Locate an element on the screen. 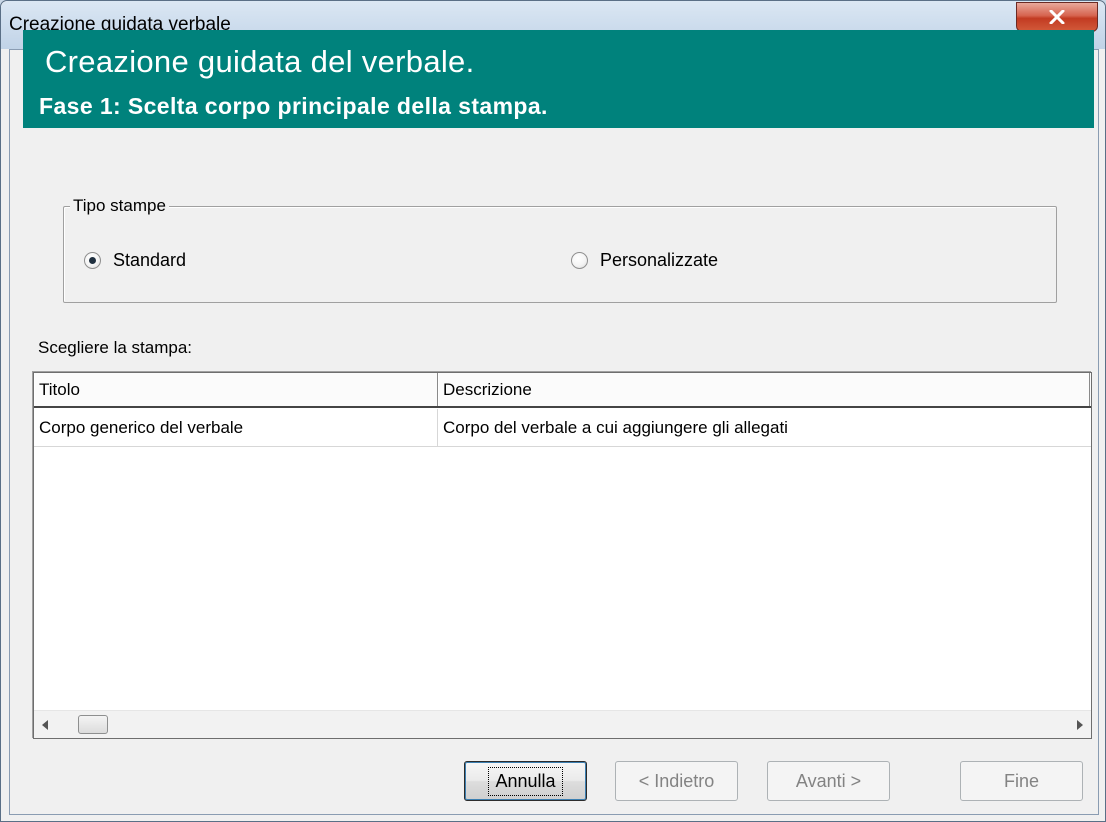 The image size is (1106, 822). radio-personalizzate-indicator is located at coordinates (579, 260).